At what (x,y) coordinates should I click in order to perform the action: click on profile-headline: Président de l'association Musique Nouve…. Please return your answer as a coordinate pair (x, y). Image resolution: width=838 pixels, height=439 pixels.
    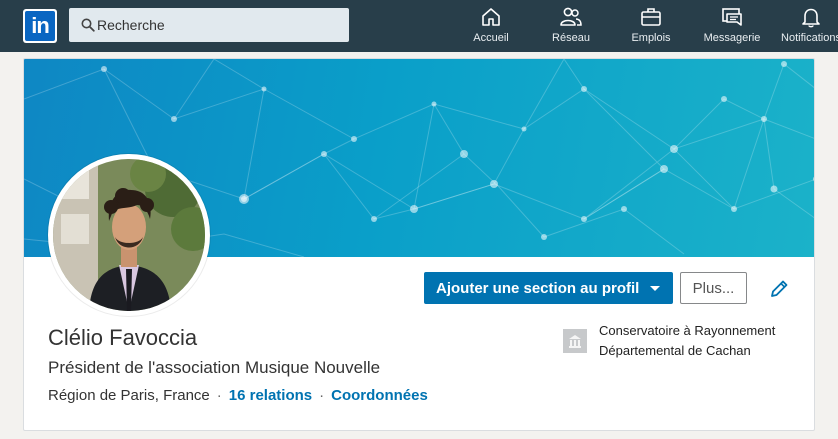
    Looking at the image, I should click on (214, 367).